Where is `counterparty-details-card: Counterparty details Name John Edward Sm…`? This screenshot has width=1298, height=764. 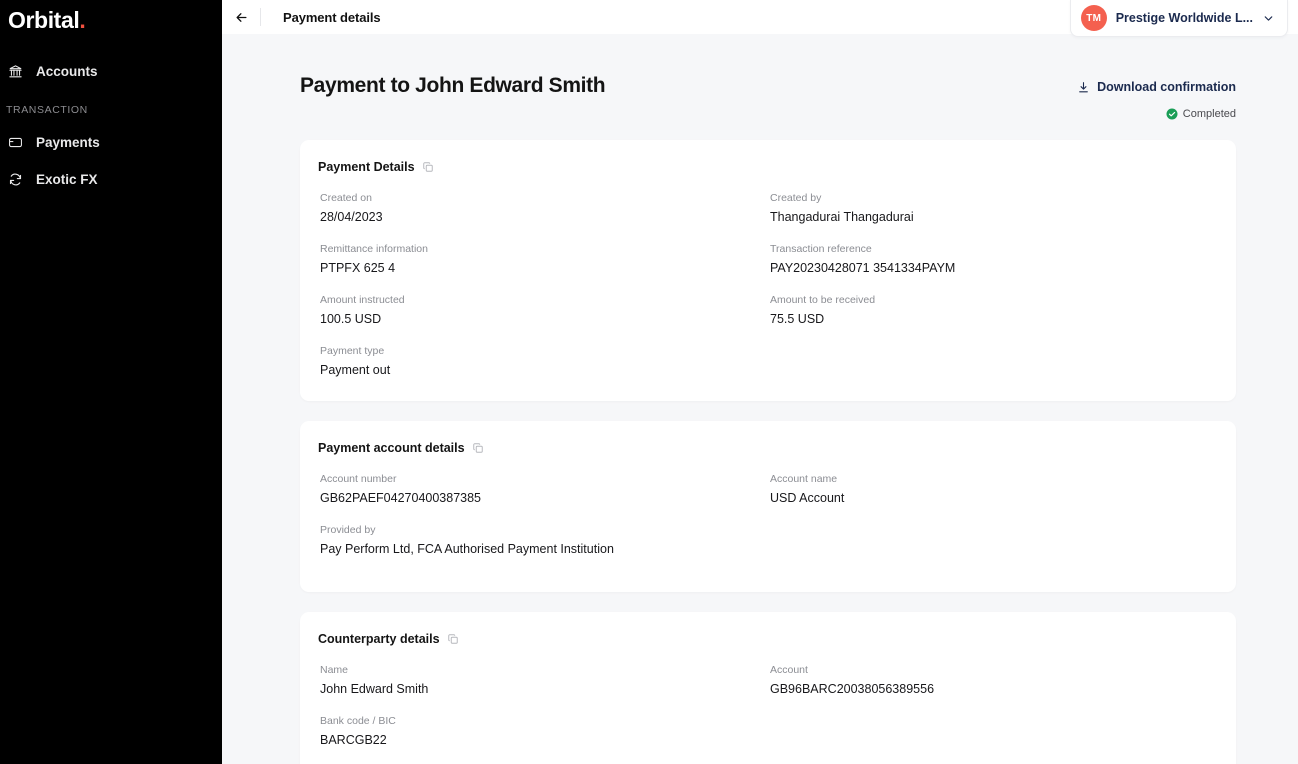 counterparty-details-card: Counterparty details Name John Edward Sm… is located at coordinates (768, 687).